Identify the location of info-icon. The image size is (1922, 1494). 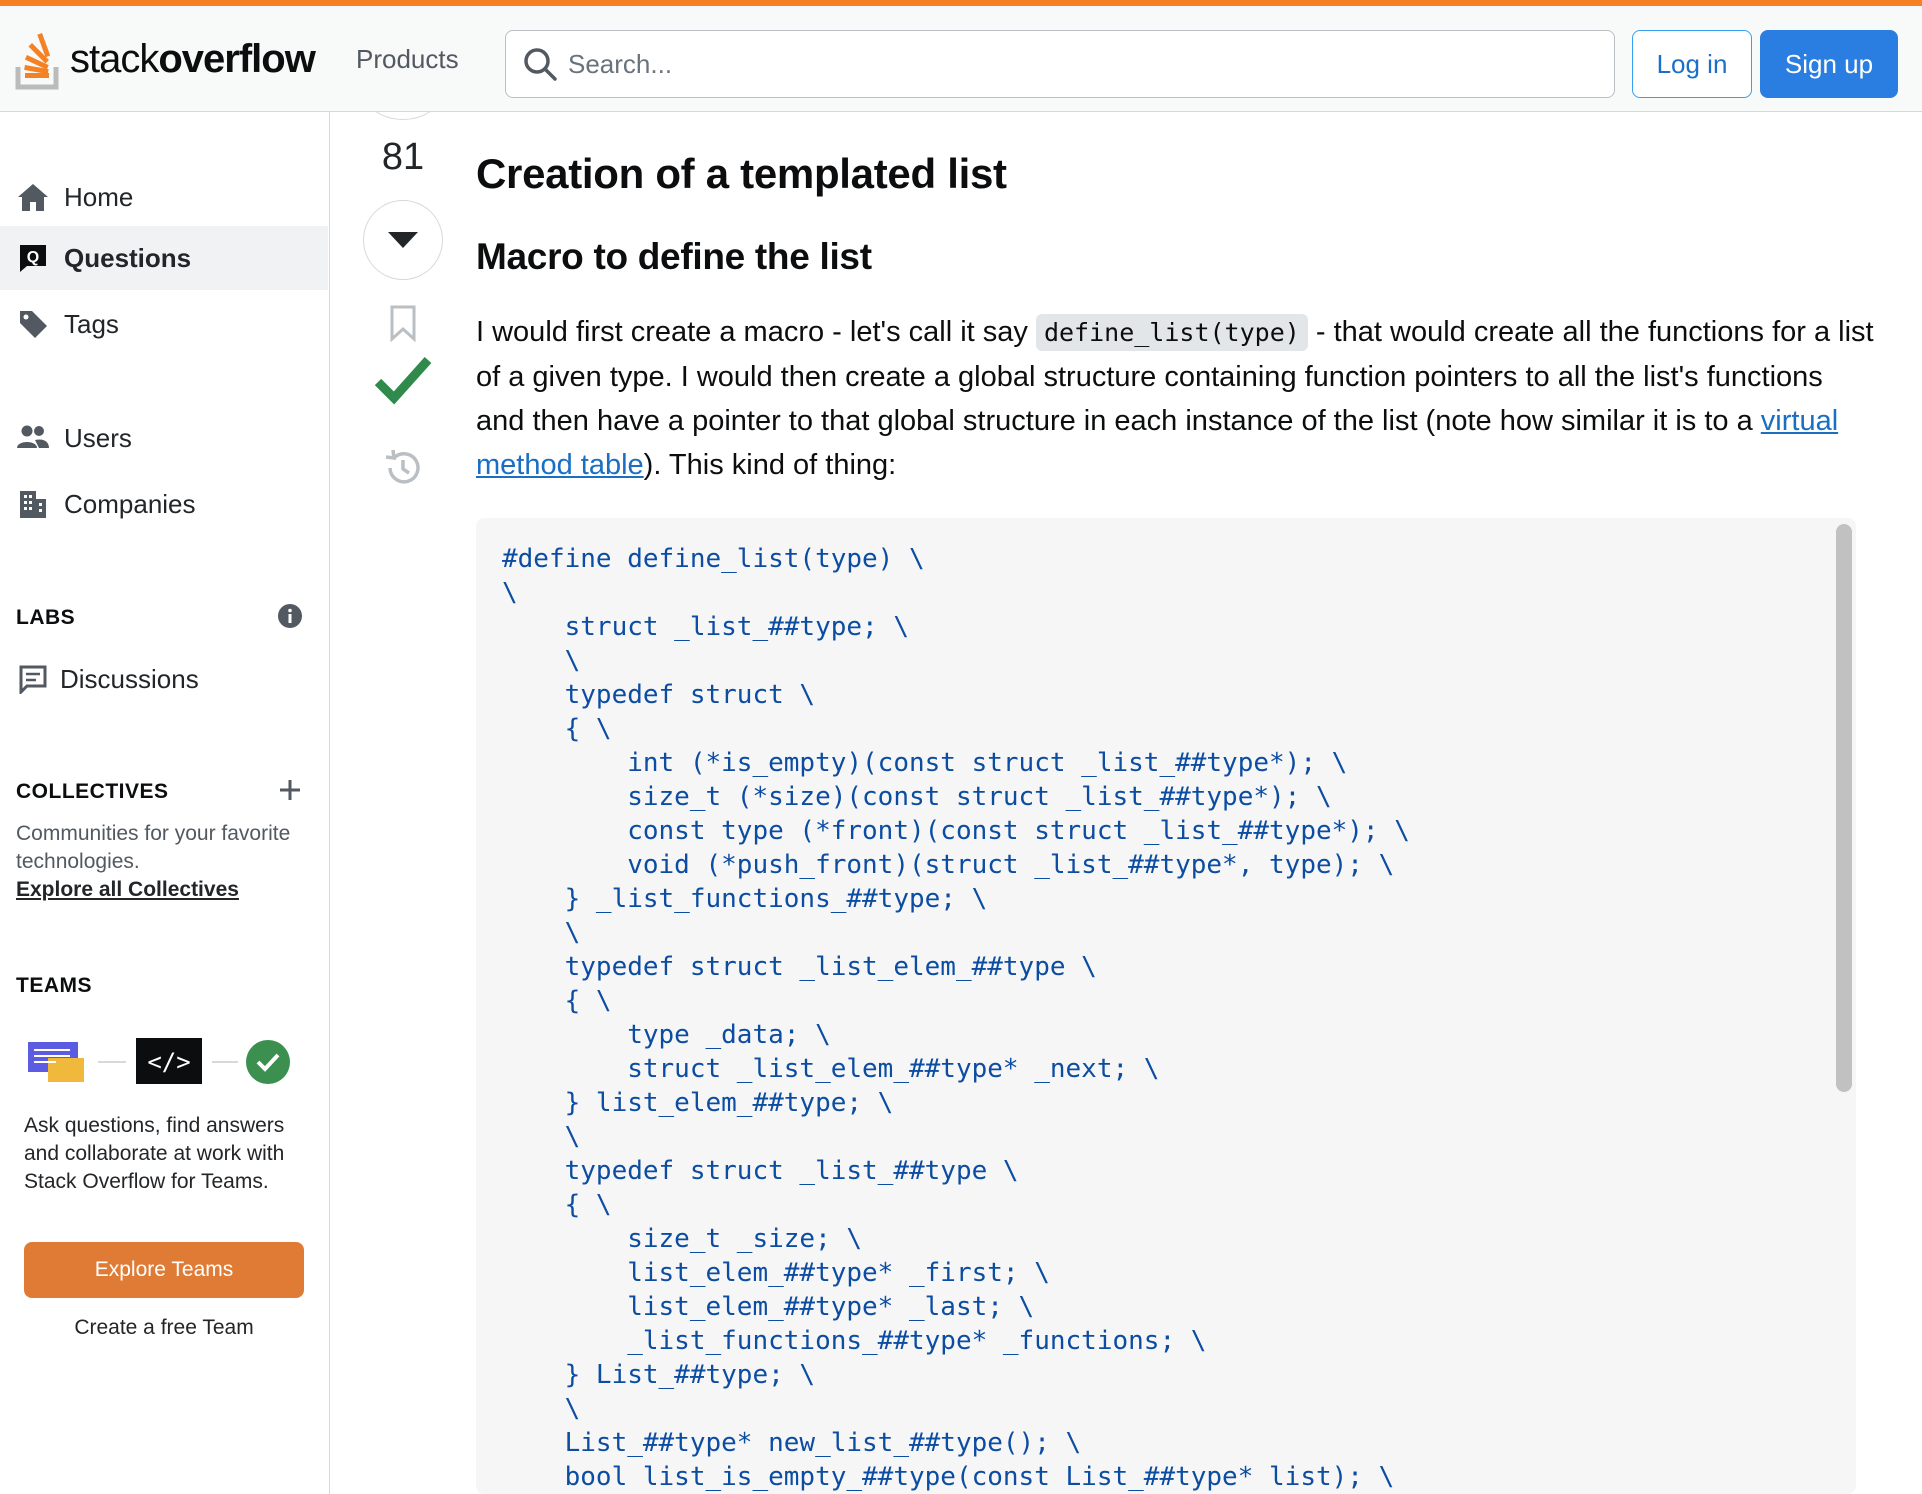
(290, 616).